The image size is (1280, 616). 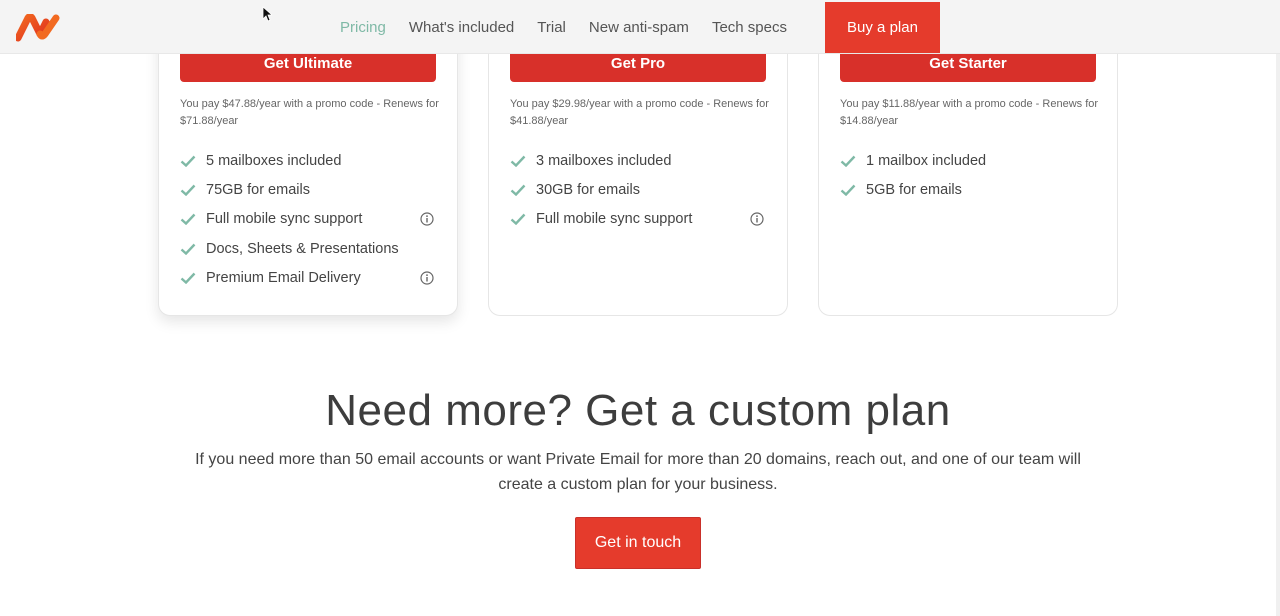 I want to click on get-in-touch-button: Get in touch, so click(x=638, y=543).